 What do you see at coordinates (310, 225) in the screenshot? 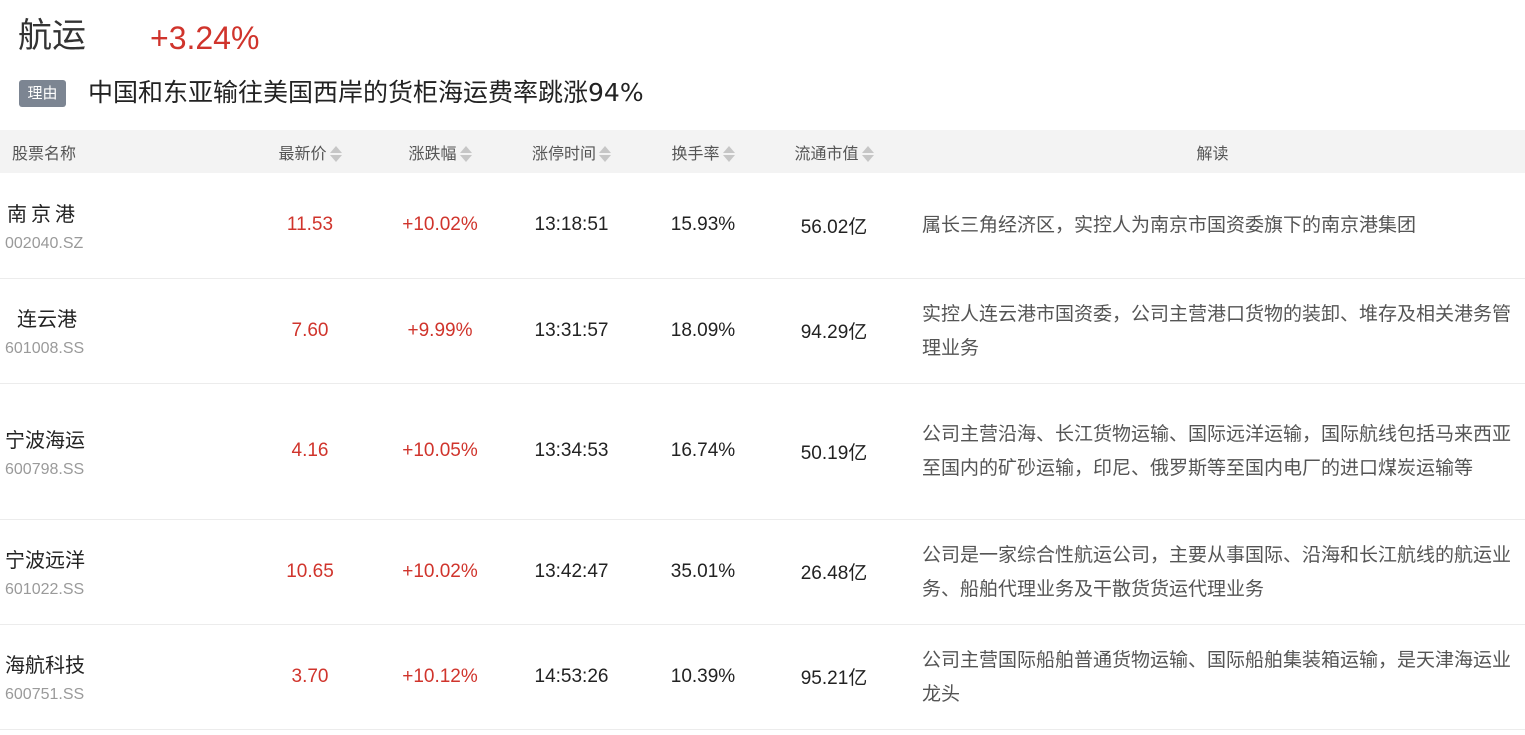
I see `latest-price: 11.53` at bounding box center [310, 225].